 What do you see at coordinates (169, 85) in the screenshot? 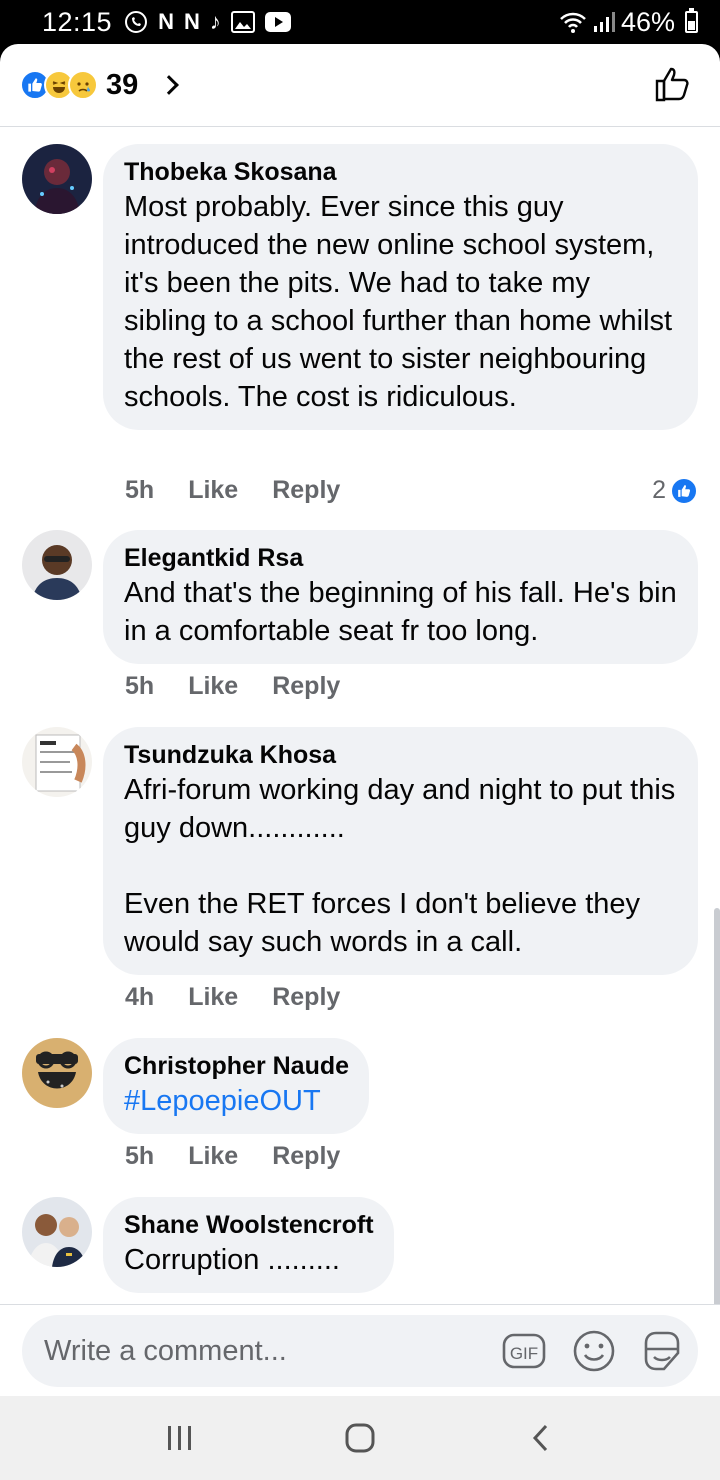
I see `chevron-right-icon` at bounding box center [169, 85].